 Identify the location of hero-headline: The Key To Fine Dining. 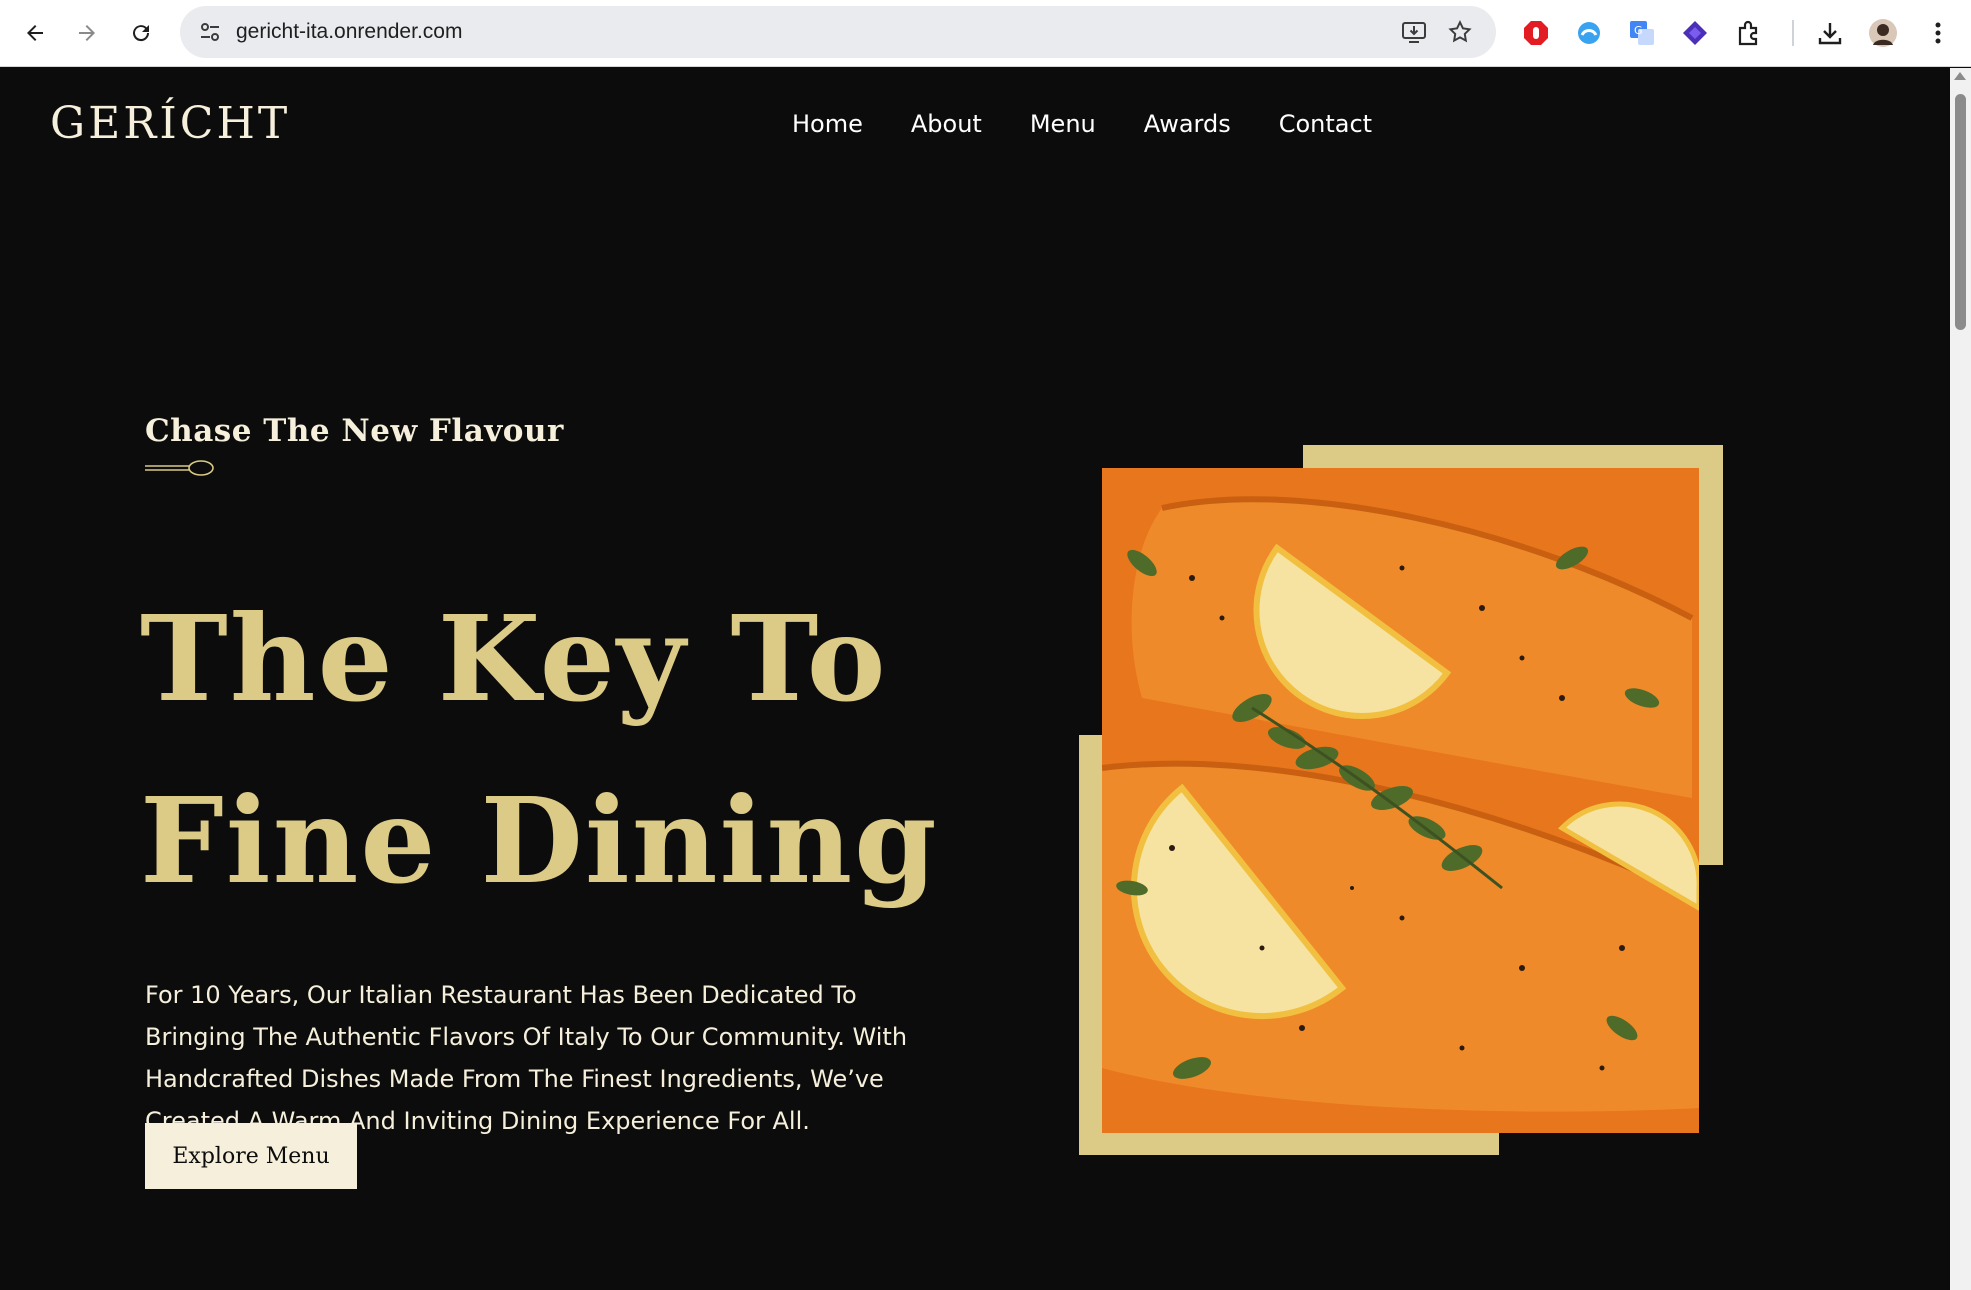
(580, 750).